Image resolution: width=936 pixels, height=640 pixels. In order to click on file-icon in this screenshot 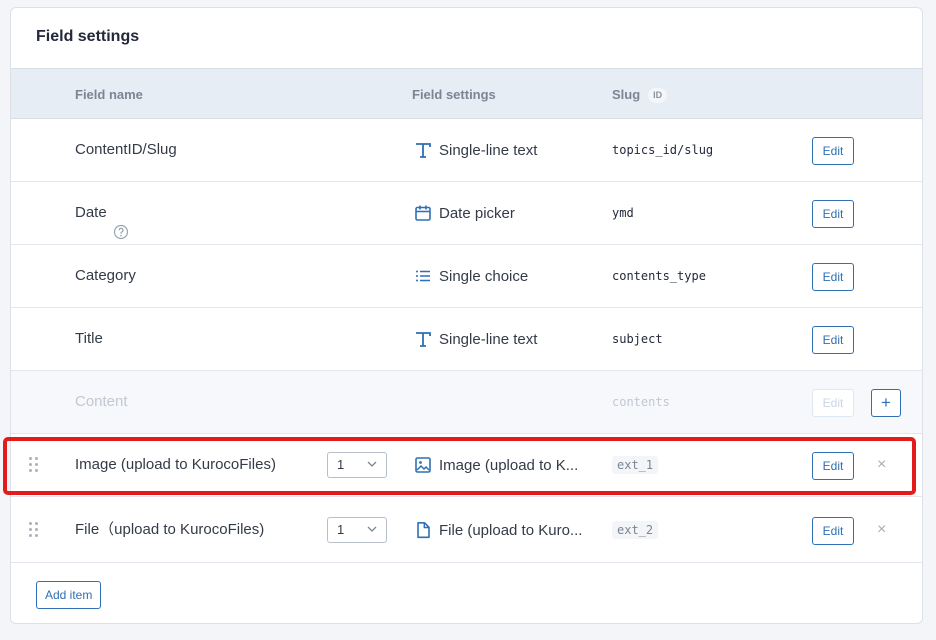, I will do `click(423, 530)`.